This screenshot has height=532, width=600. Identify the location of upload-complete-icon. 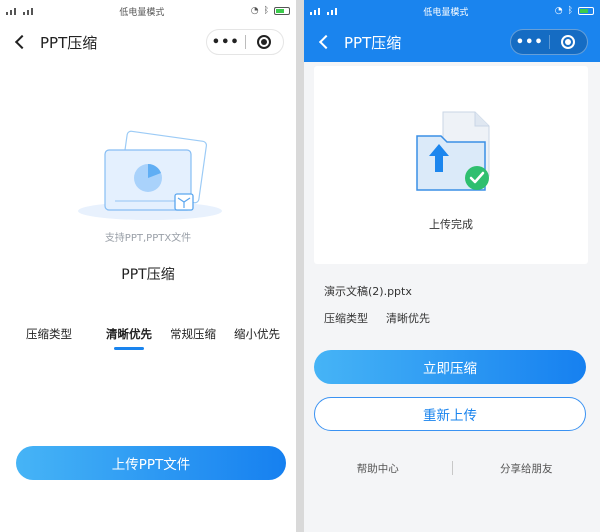
(453, 151).